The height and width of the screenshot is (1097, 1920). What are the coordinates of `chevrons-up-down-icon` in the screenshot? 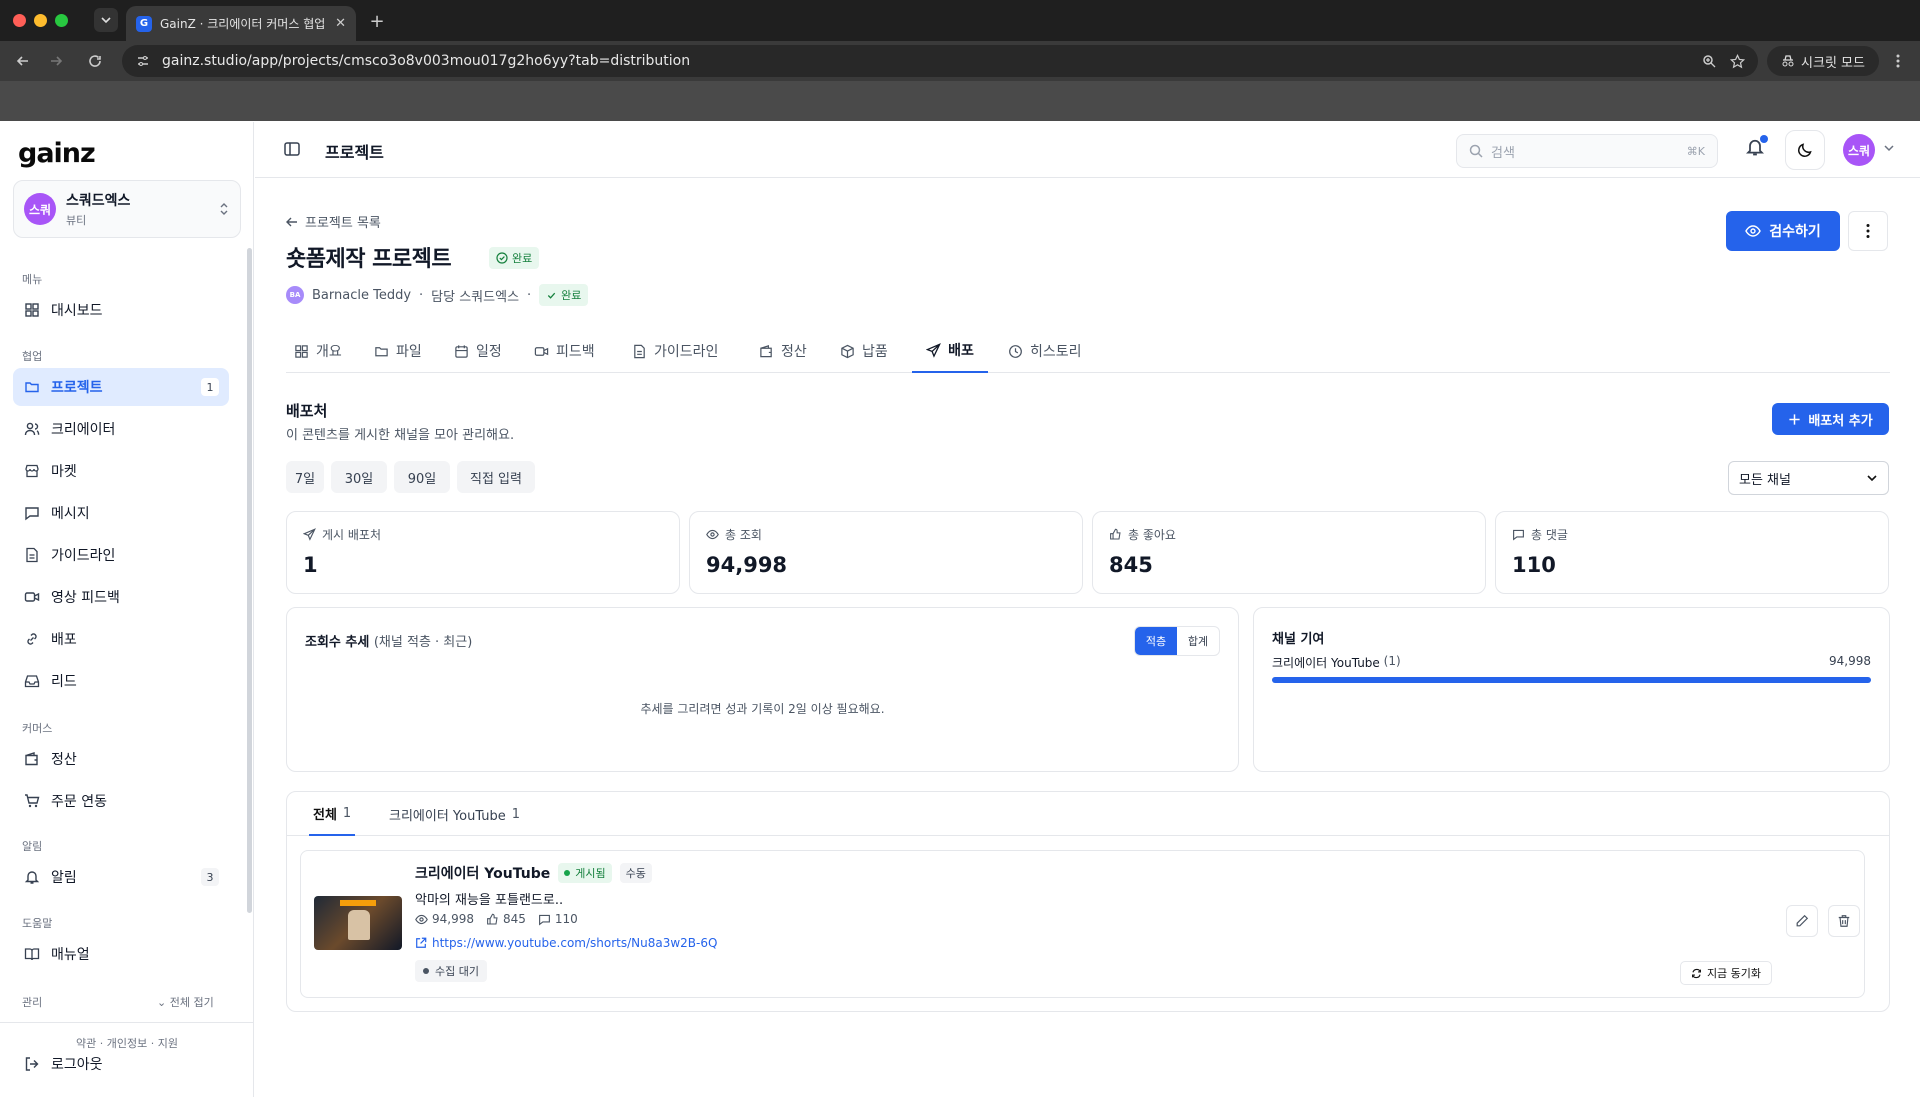 It's located at (224, 209).